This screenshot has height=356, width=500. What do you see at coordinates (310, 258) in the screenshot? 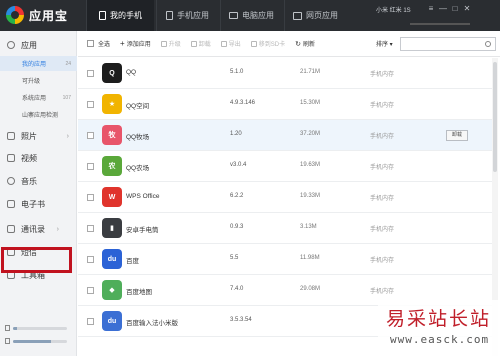
I see `app-size: 11.98M` at bounding box center [310, 258].